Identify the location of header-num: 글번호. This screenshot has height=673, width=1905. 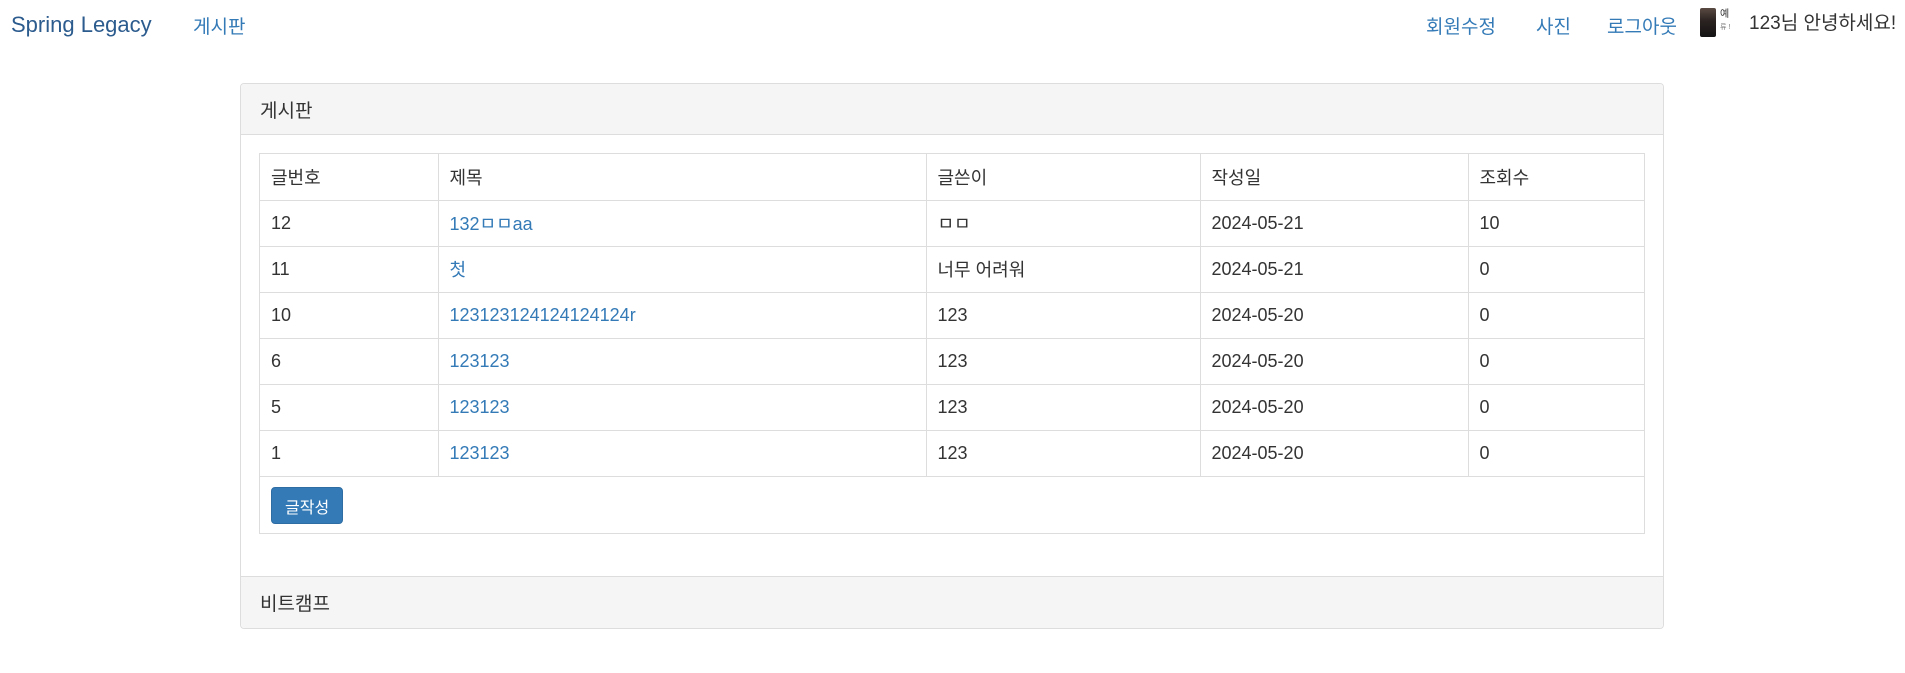
(349, 177).